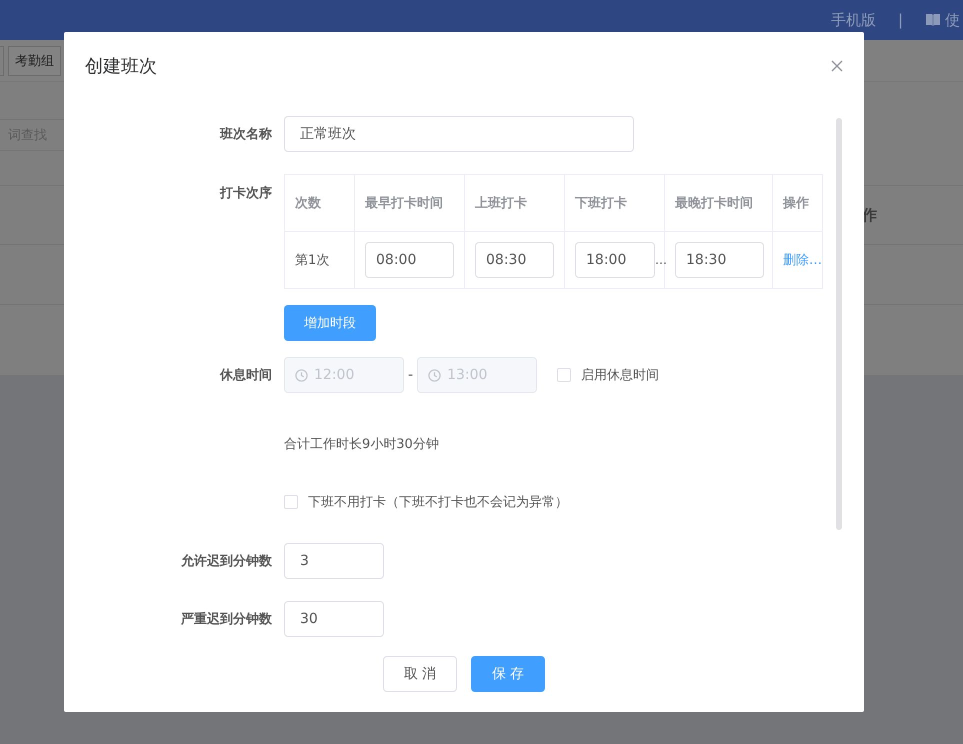 This screenshot has width=963, height=744. I want to click on total-hours-text: 合计工作时长9小时30分钟, so click(361, 444).